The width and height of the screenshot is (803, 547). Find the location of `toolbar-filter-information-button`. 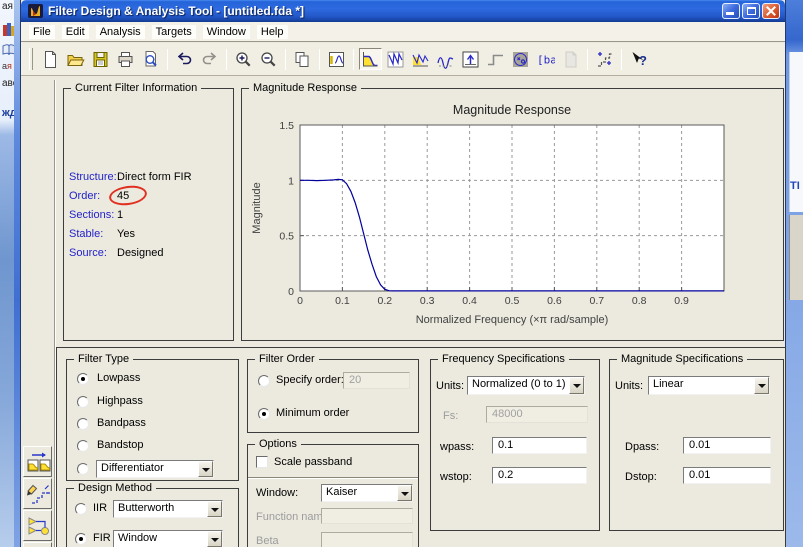

toolbar-filter-information-button is located at coordinates (570, 59).